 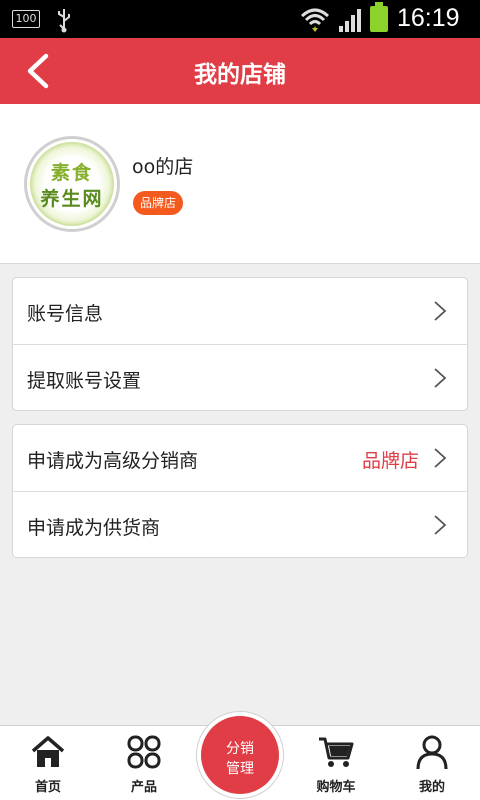 I want to click on status-bar: 100 16:19, so click(x=240, y=19).